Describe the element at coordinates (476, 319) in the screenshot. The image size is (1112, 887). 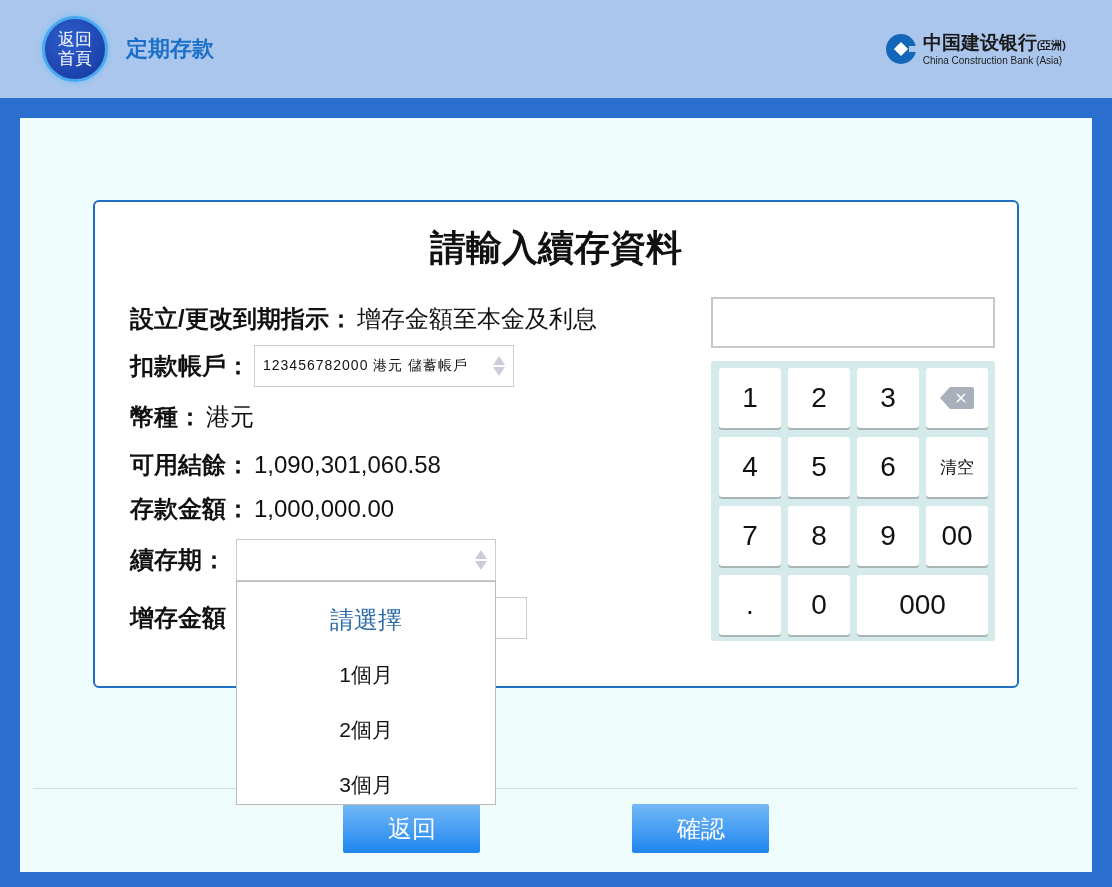
I see `field-value: 增存金額至本金及利息` at that location.